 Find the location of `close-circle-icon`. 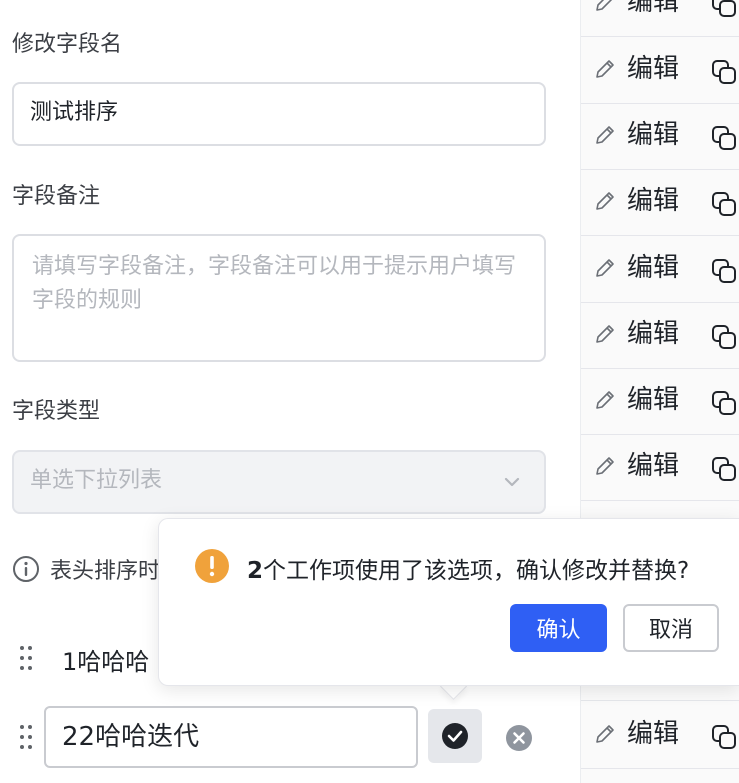

close-circle-icon is located at coordinates (519, 738).